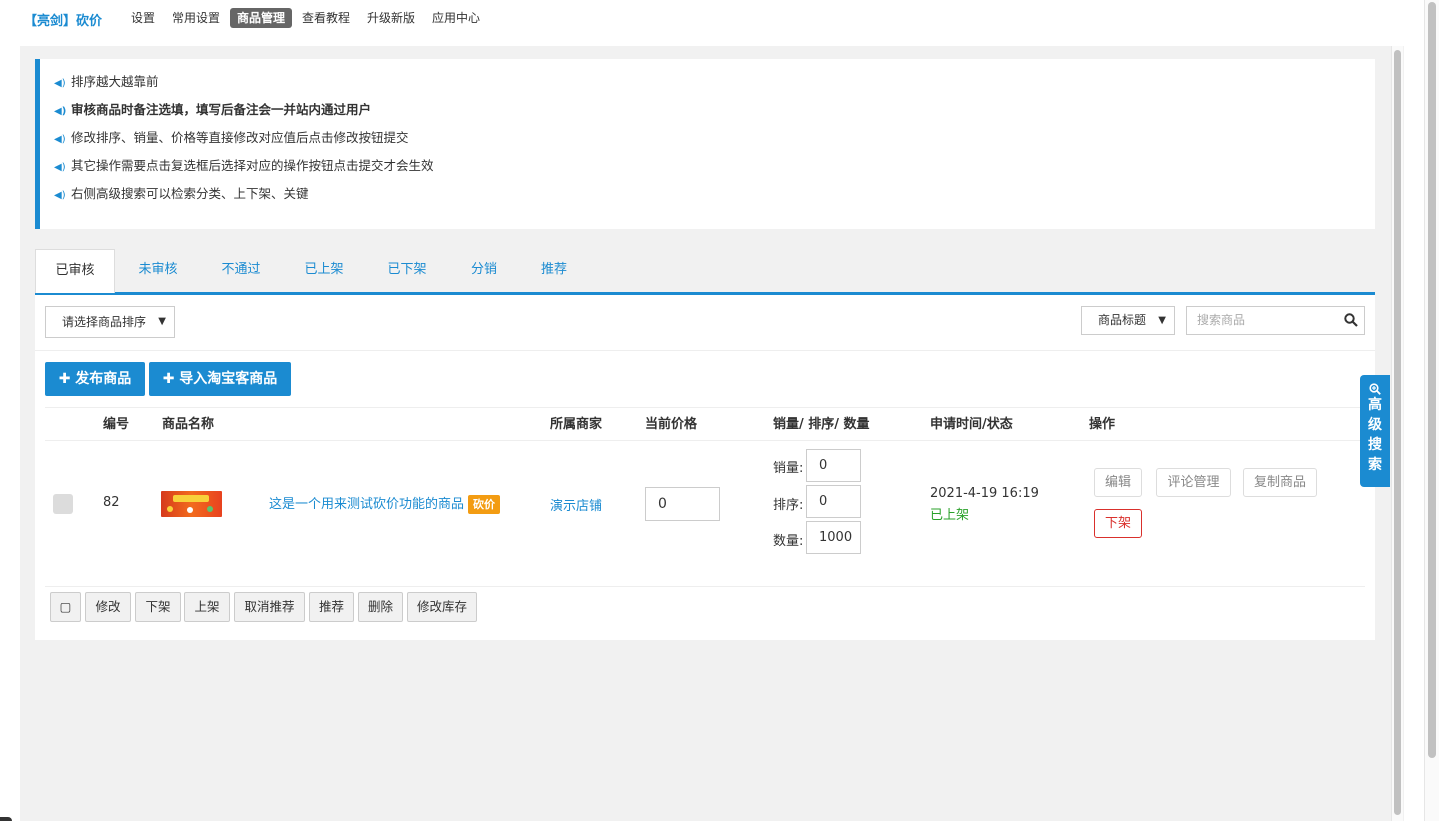 This screenshot has width=1439, height=821. Describe the element at coordinates (554, 271) in the screenshot. I see `tab-recommend: 推荐` at that location.